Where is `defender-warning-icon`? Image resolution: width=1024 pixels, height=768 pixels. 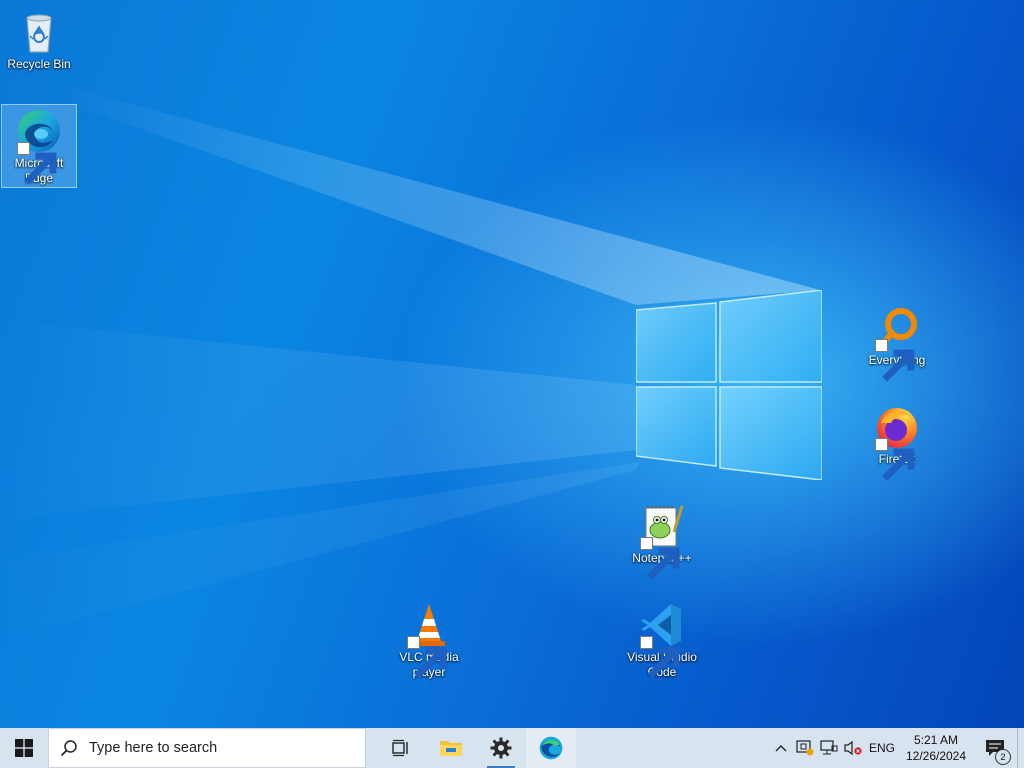 defender-warning-icon is located at coordinates (805, 748).